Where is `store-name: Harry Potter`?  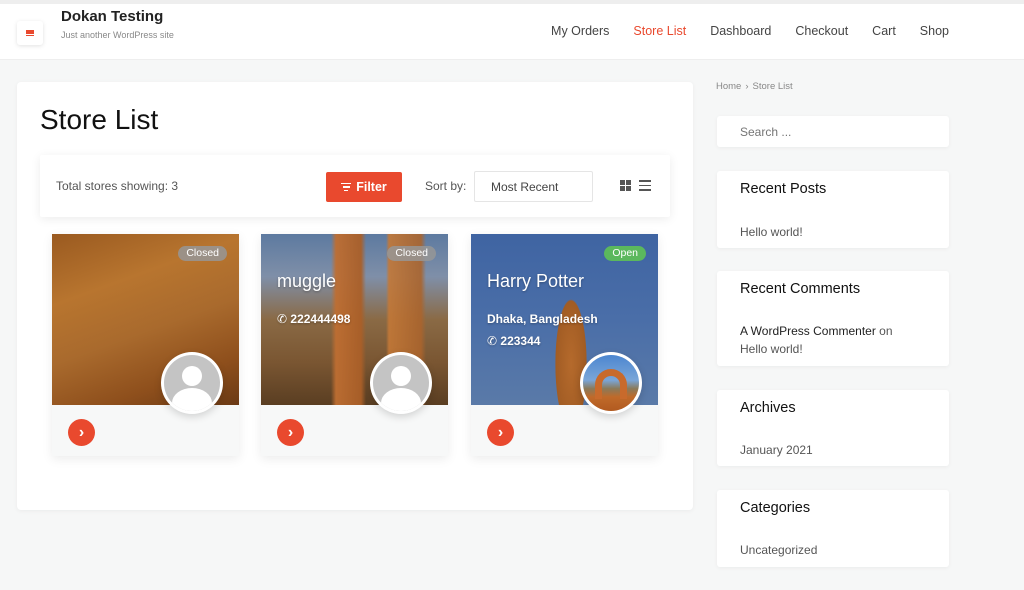 store-name: Harry Potter is located at coordinates (535, 281).